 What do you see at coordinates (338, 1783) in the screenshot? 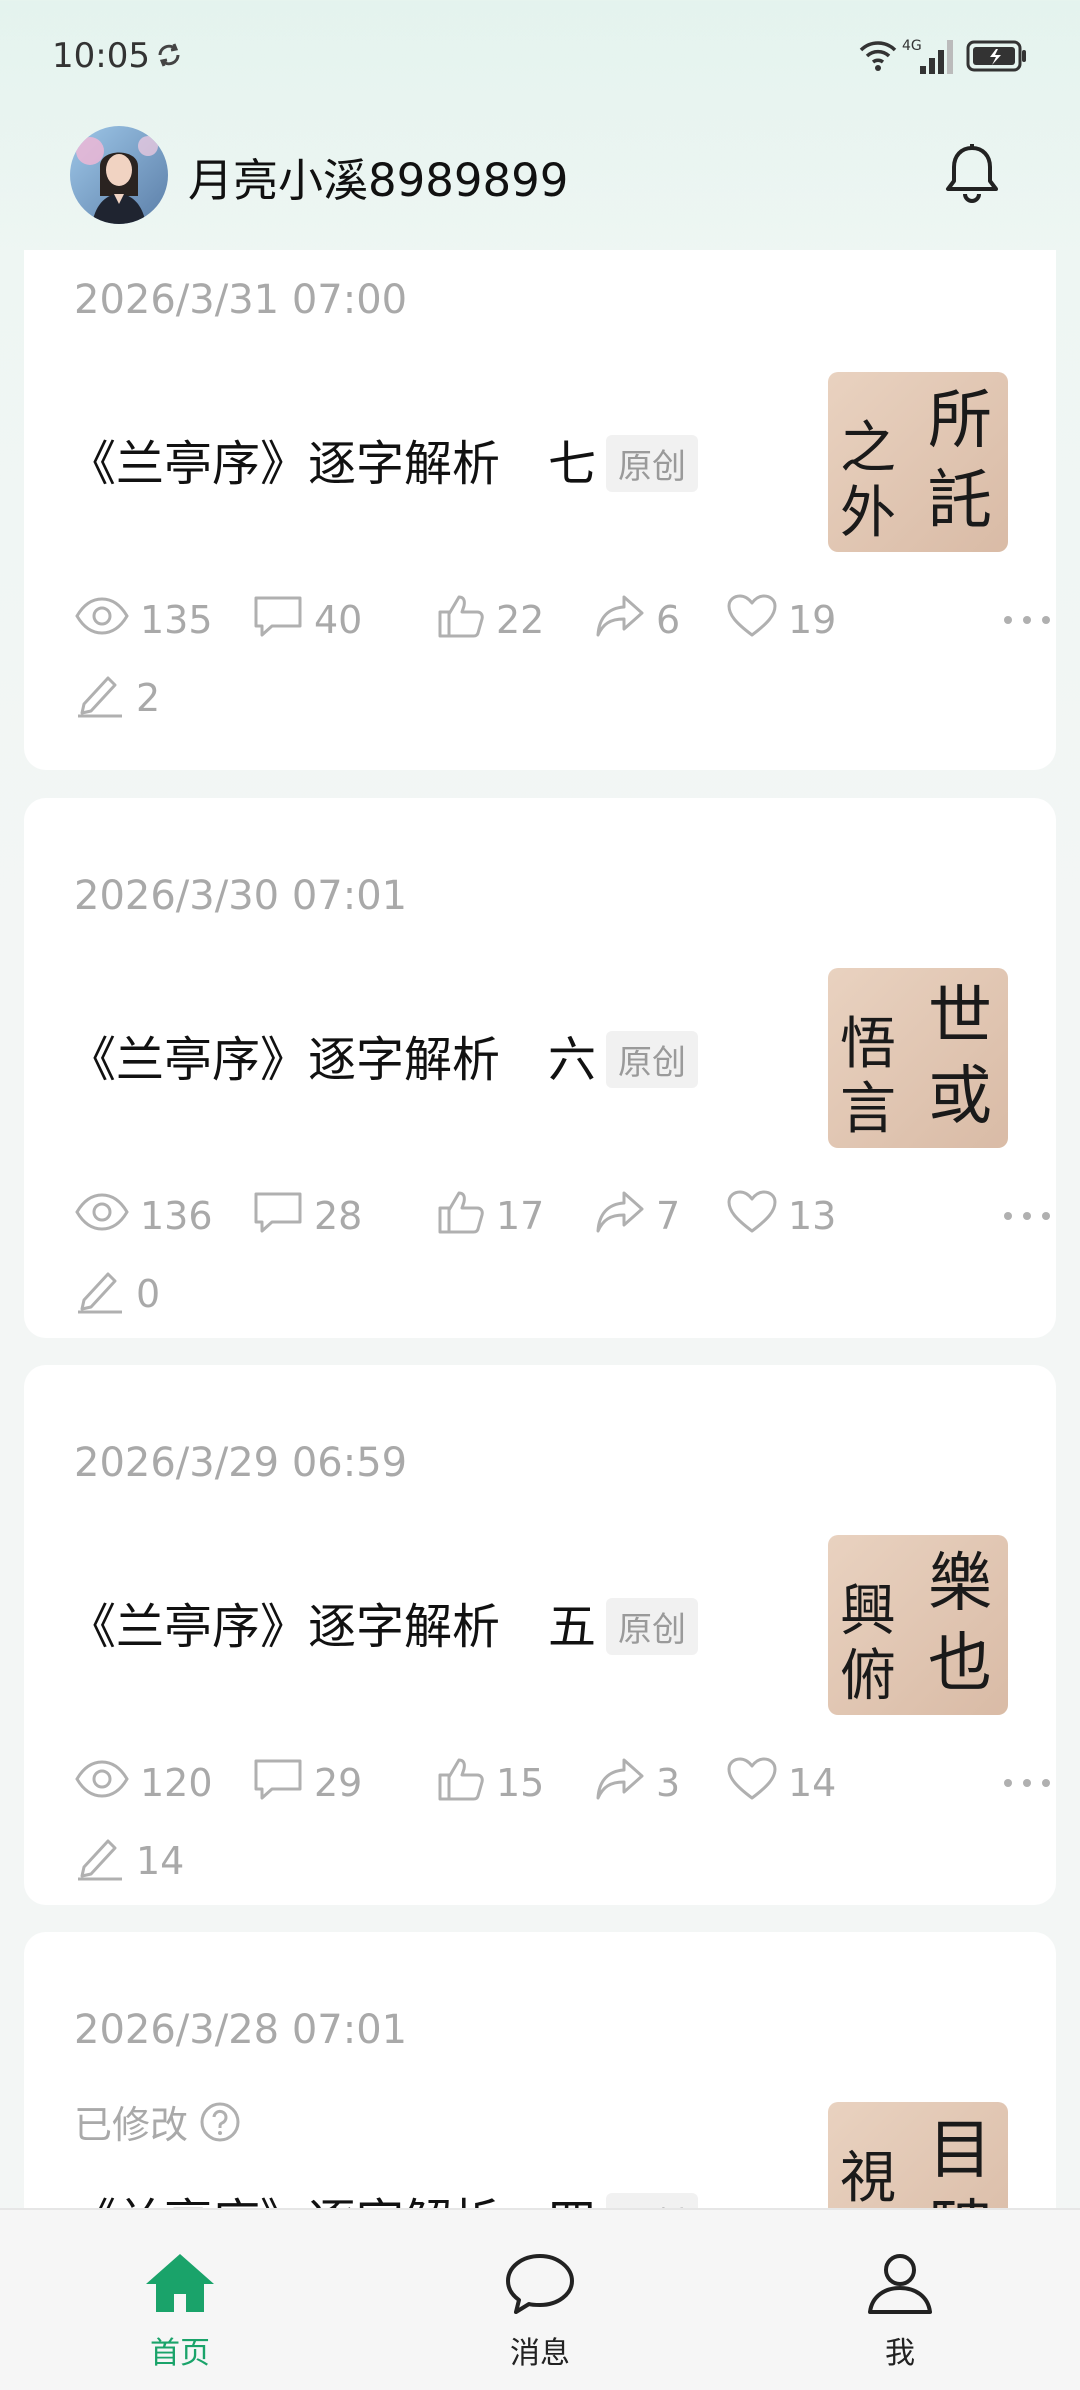
I see `comment-count-value: 29` at bounding box center [338, 1783].